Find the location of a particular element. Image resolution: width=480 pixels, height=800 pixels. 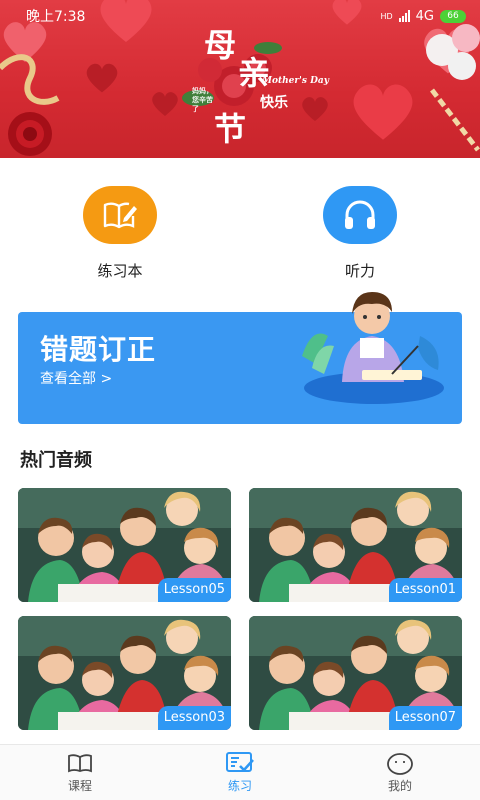

listening-action: 听力 is located at coordinates (360, 233).